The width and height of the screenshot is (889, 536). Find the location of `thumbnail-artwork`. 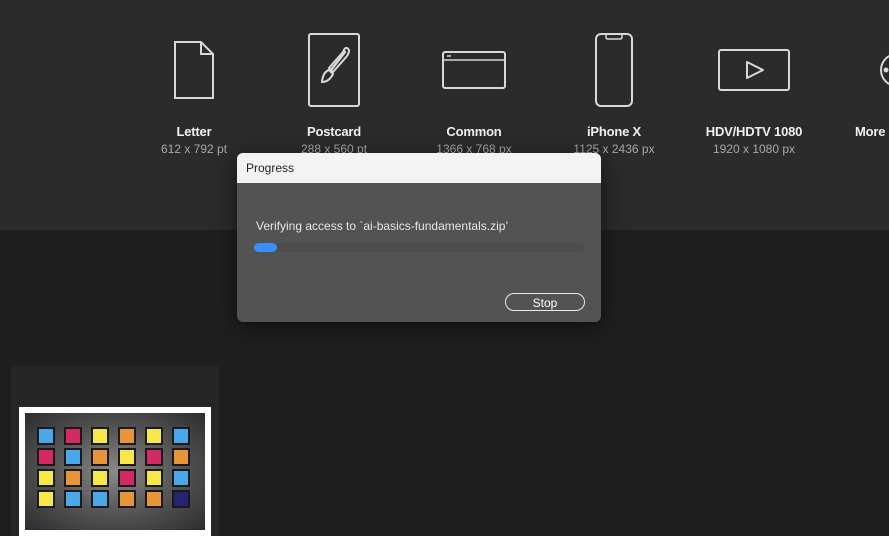

thumbnail-artwork is located at coordinates (115, 471).